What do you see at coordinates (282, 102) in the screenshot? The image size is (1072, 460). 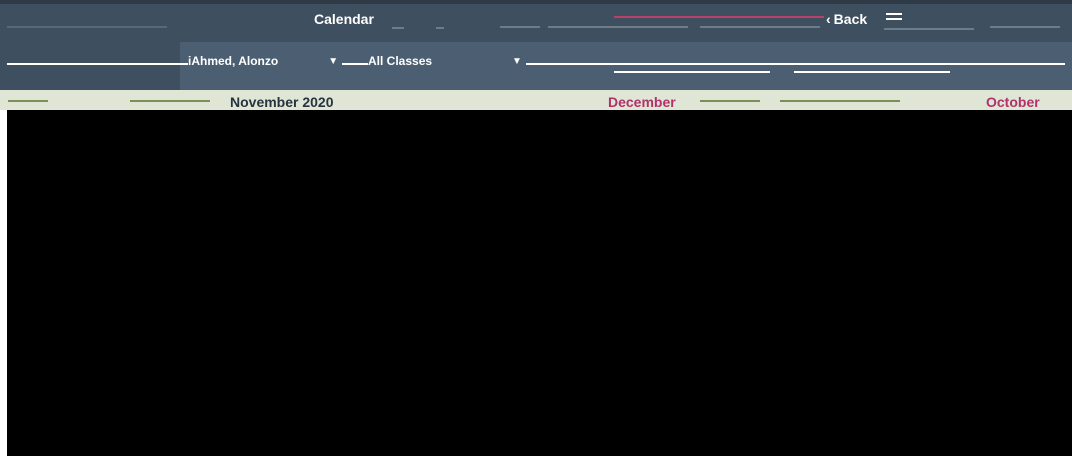 I see `current-month-label: November 2020` at bounding box center [282, 102].